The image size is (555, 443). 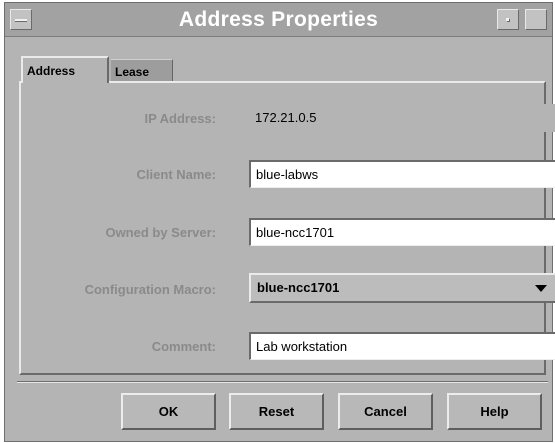 I want to click on help-button: Help, so click(x=494, y=411).